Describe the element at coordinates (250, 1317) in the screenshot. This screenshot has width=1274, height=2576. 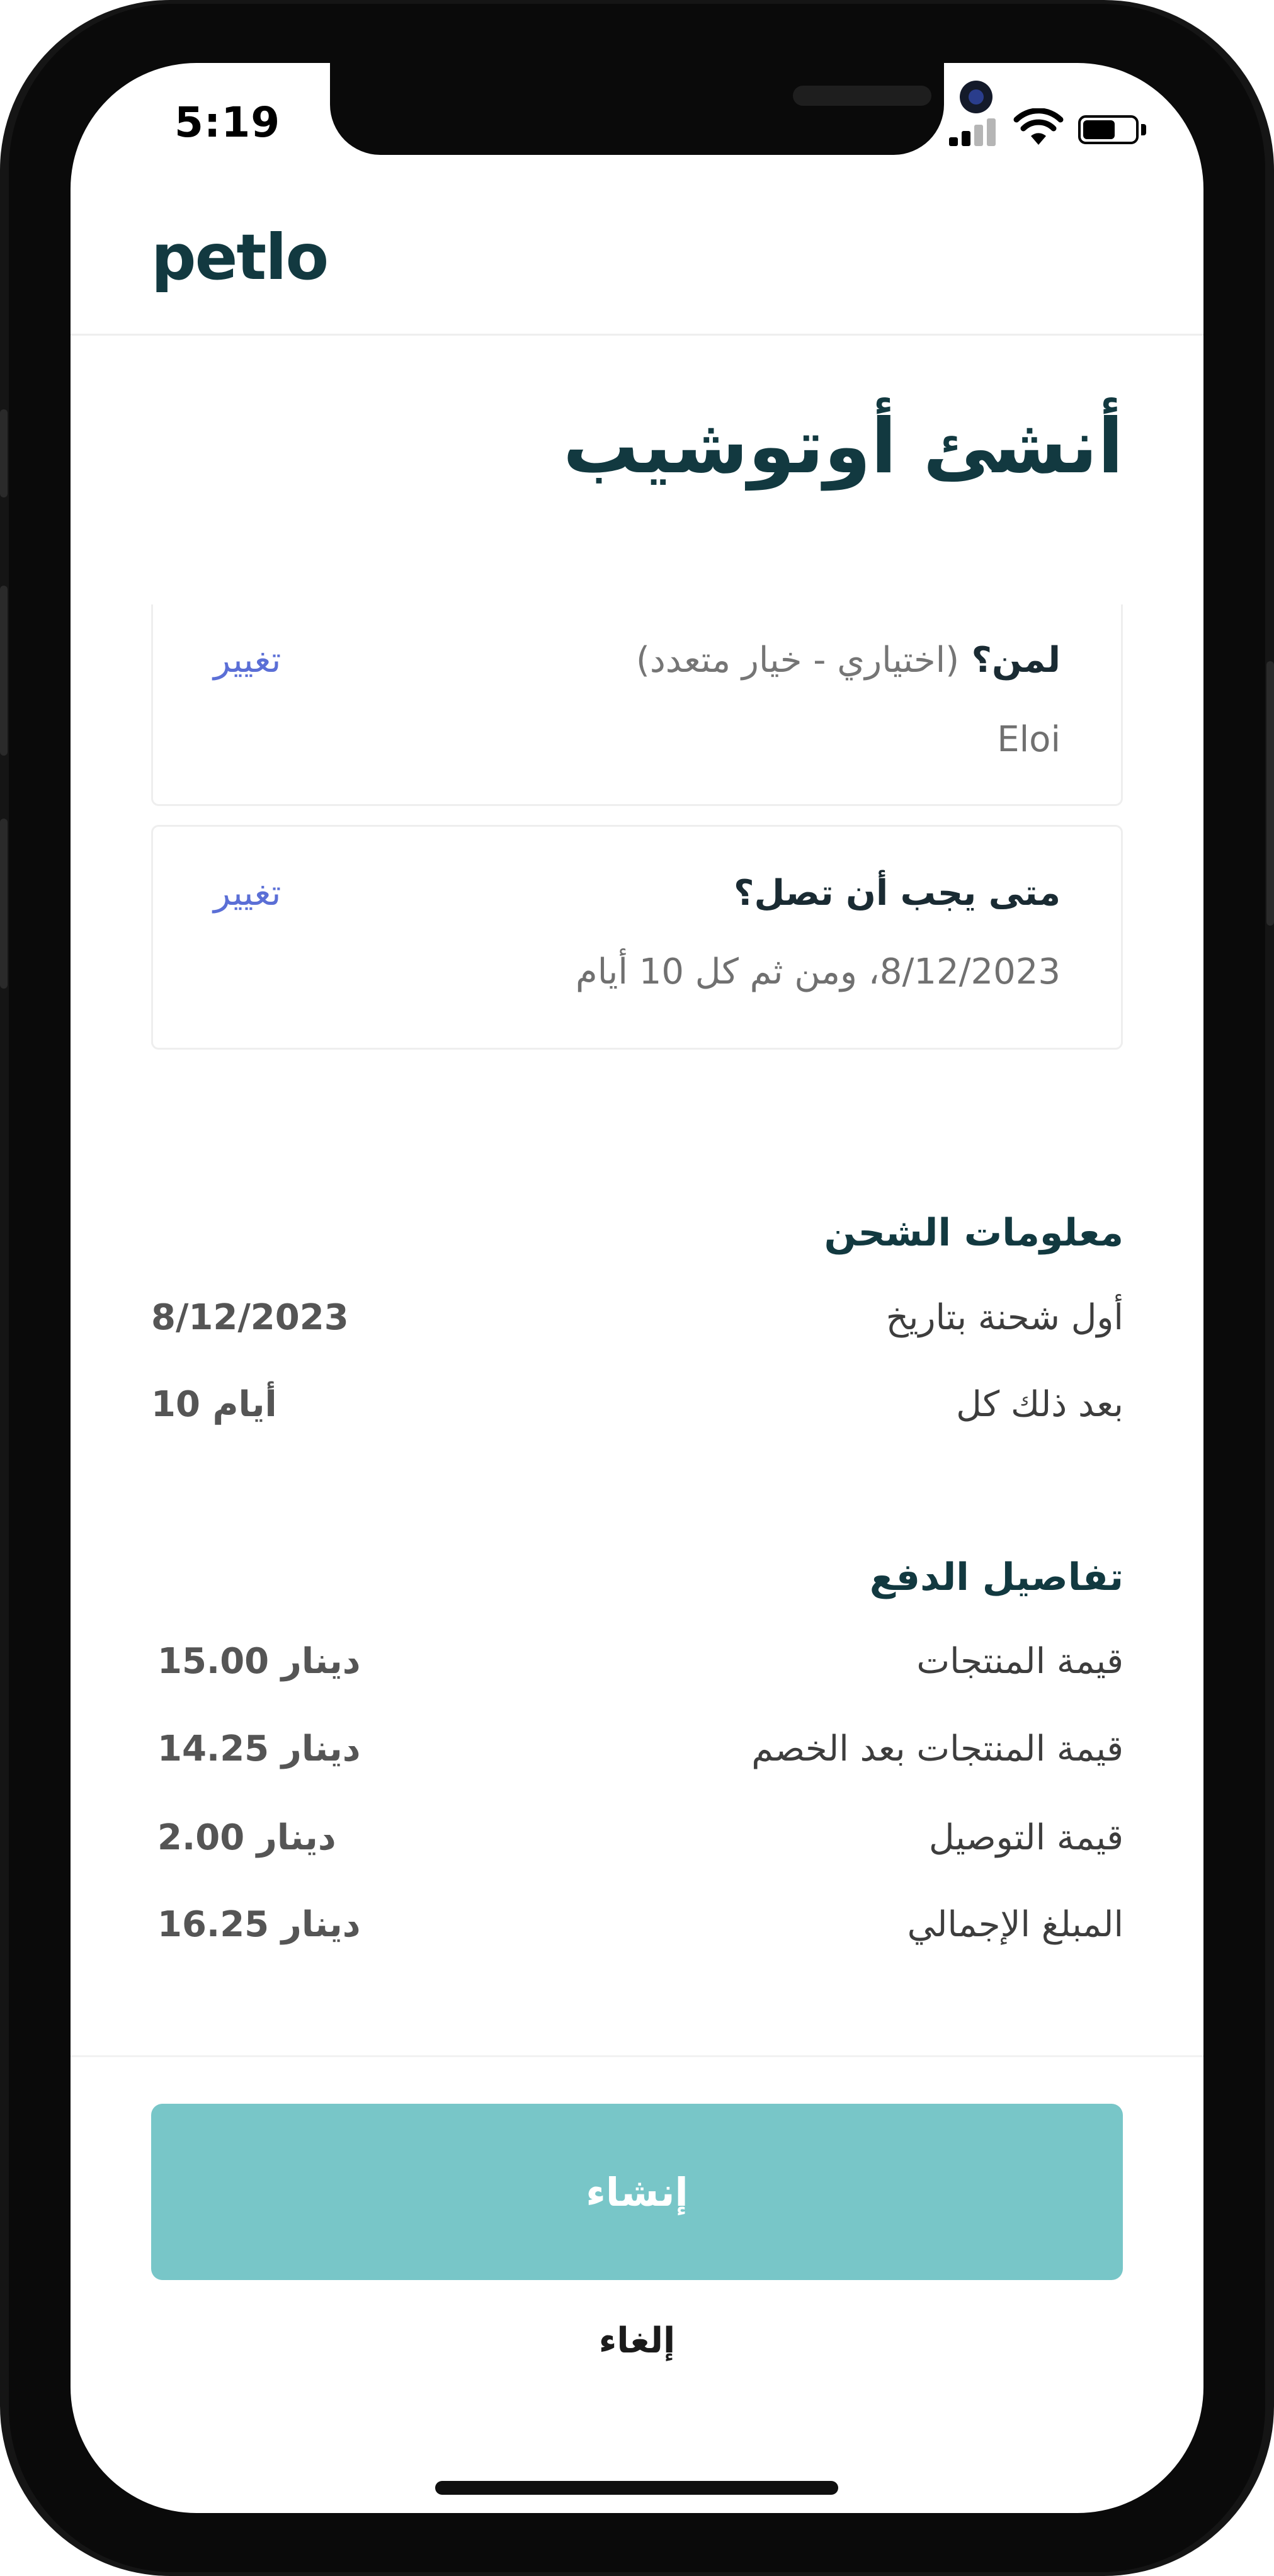
I see `first-shipment-value: 8/12/2023` at that location.